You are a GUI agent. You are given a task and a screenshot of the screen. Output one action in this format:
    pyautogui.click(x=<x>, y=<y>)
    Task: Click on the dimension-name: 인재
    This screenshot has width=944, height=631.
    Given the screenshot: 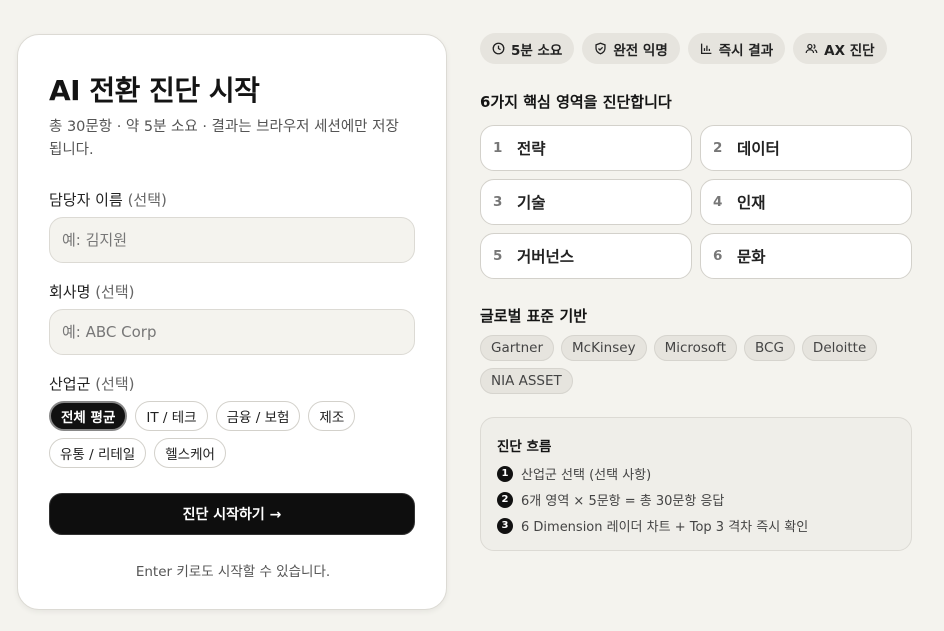 What is the action you would take?
    pyautogui.click(x=751, y=203)
    